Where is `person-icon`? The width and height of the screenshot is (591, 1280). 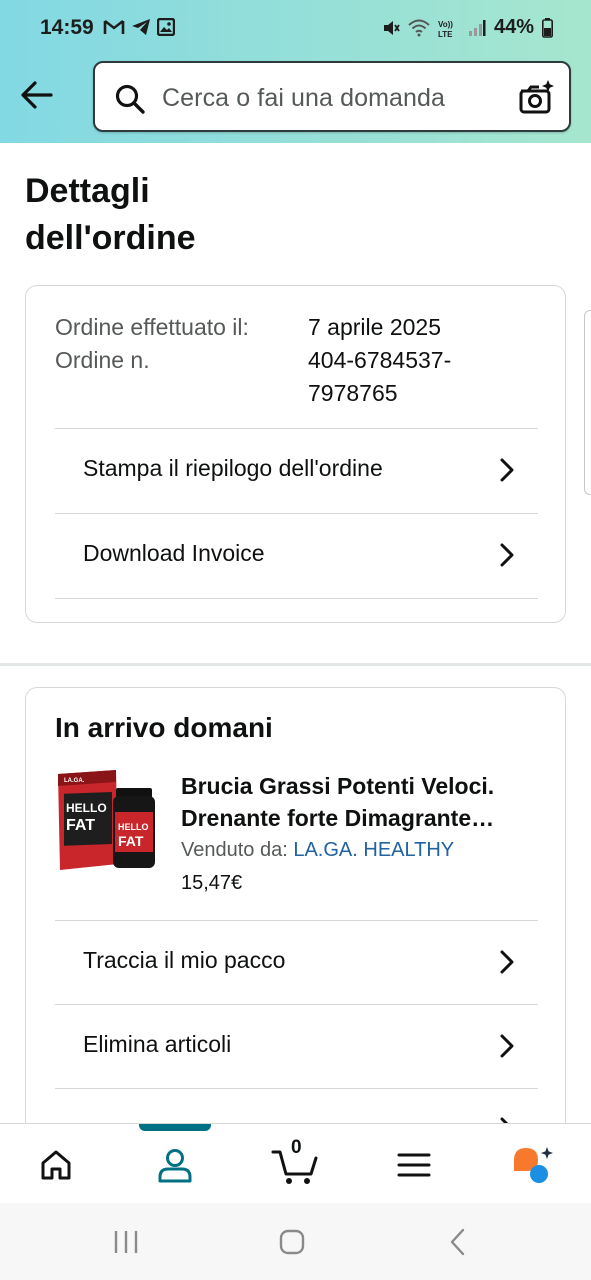
person-icon is located at coordinates (175, 1166).